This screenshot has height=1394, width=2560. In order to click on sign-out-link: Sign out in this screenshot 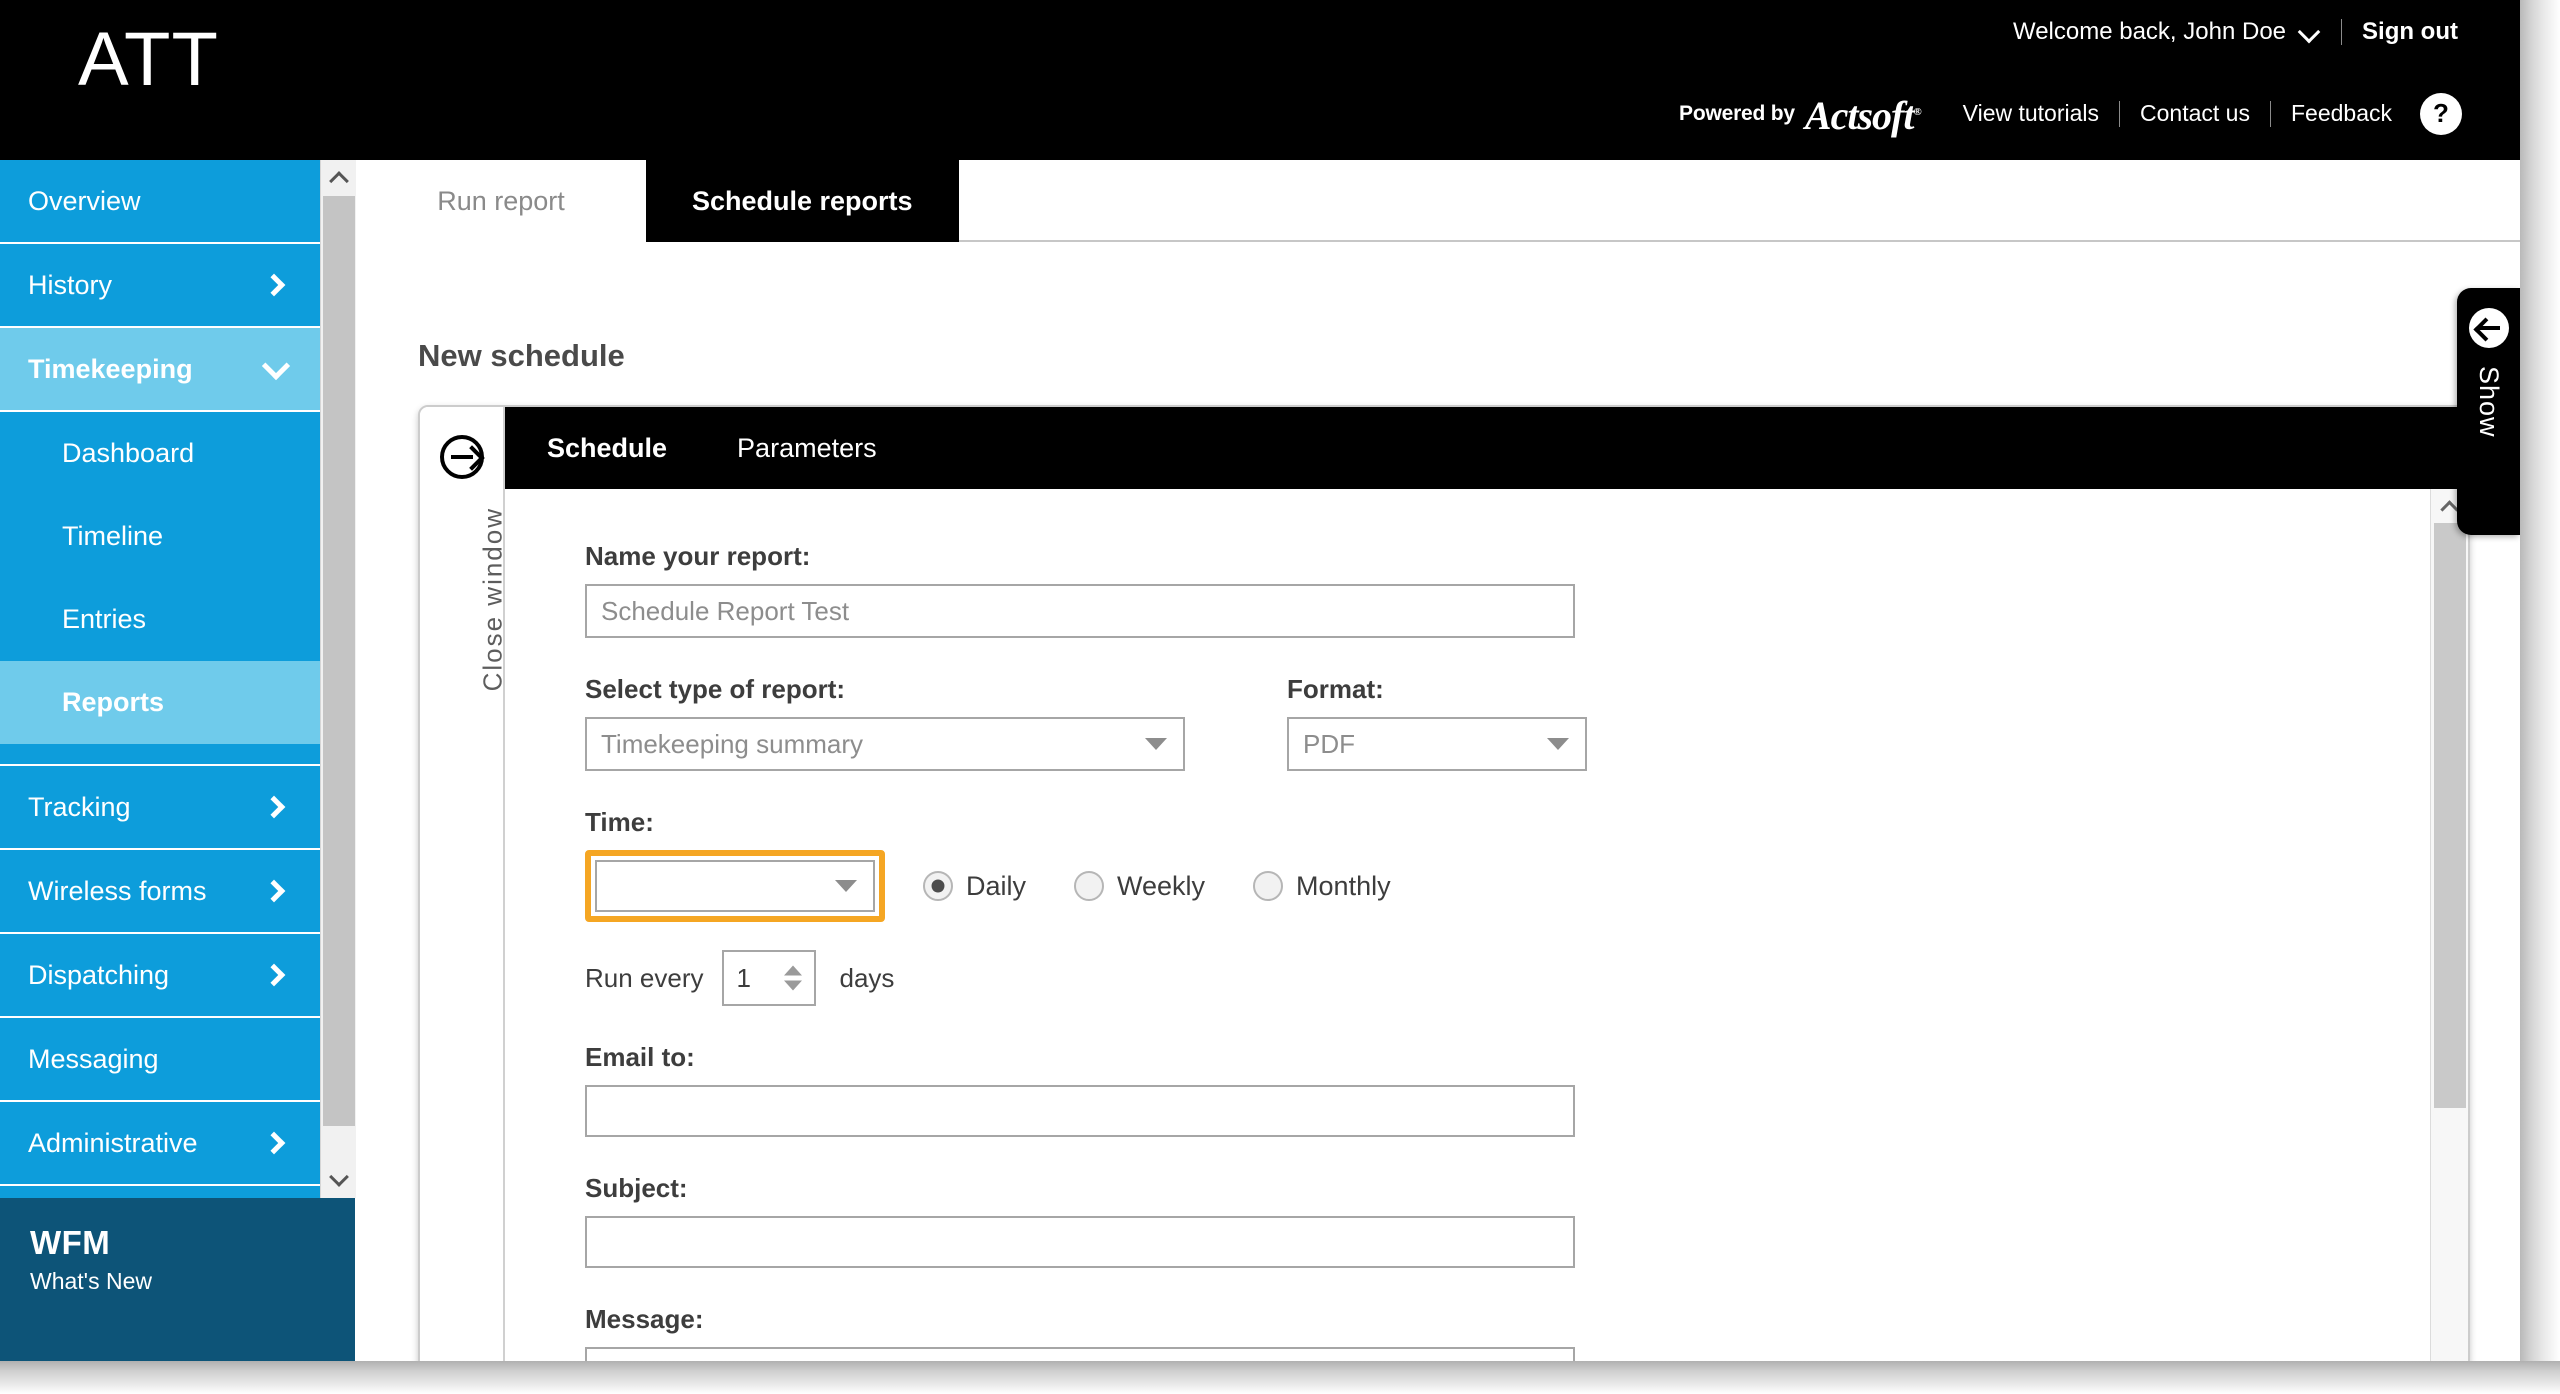, I will do `click(2410, 32)`.